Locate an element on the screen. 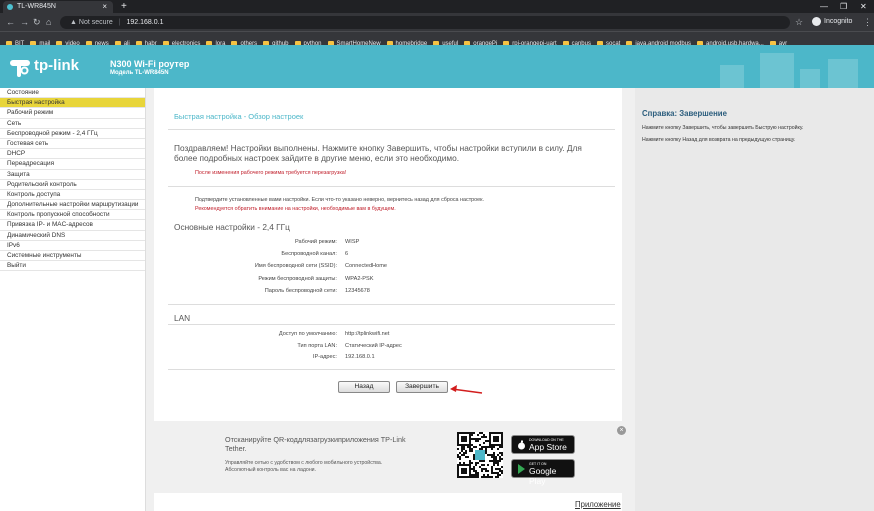 This screenshot has width=874, height=511. setting-value: http://tplinkwifi.net is located at coordinates (367, 334).